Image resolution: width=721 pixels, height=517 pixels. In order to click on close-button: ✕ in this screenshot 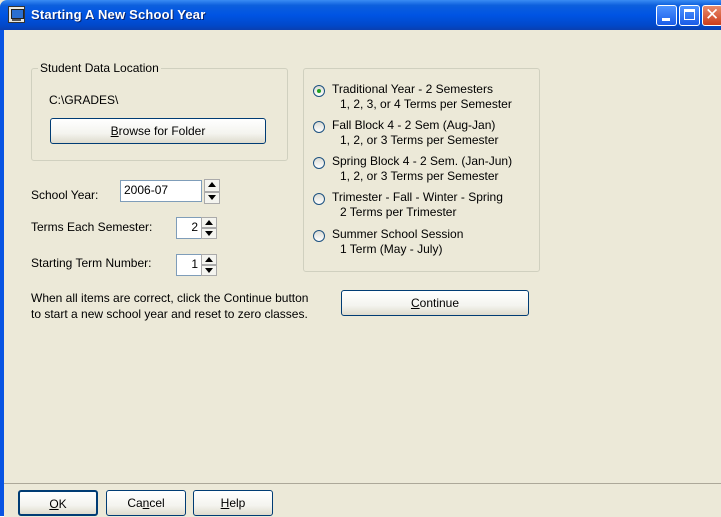, I will do `click(711, 15)`.